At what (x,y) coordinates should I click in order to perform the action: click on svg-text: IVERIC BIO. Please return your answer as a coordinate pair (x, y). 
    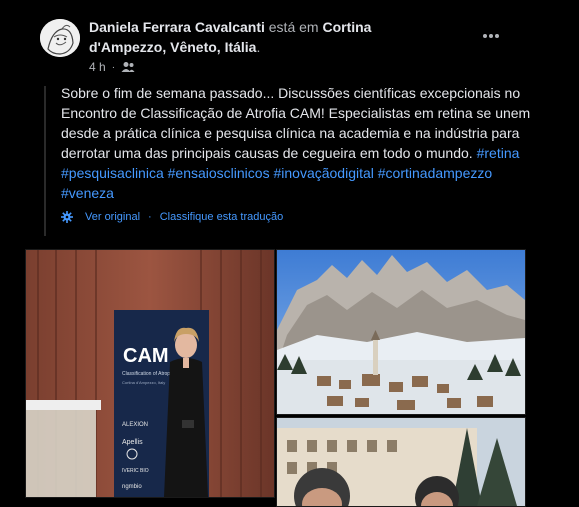
    Looking at the image, I should click on (135, 471).